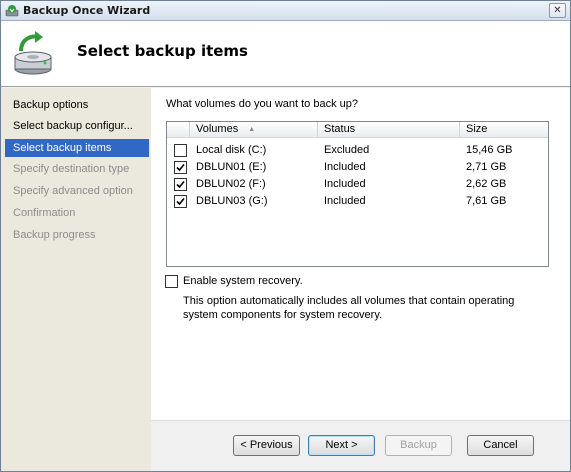  I want to click on column-header-status: Status, so click(389, 130).